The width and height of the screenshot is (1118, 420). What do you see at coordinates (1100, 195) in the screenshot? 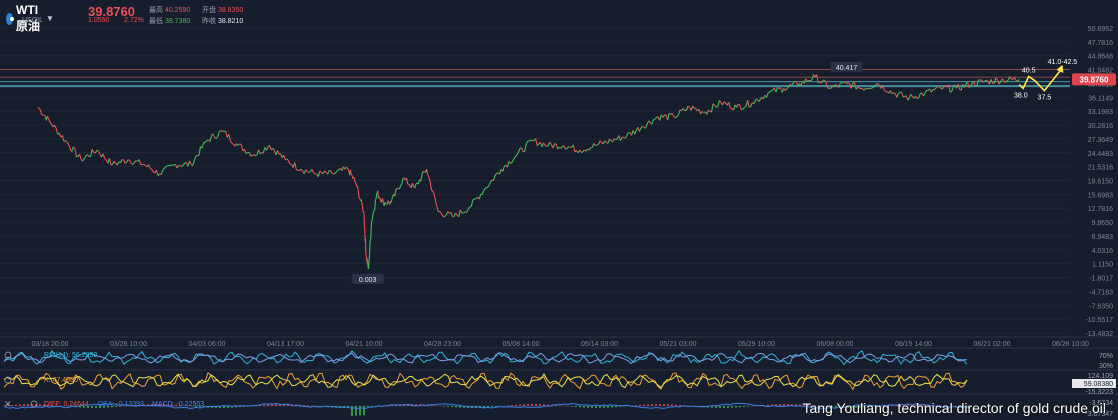
I see `y-tick-label: 15.6983` at bounding box center [1100, 195].